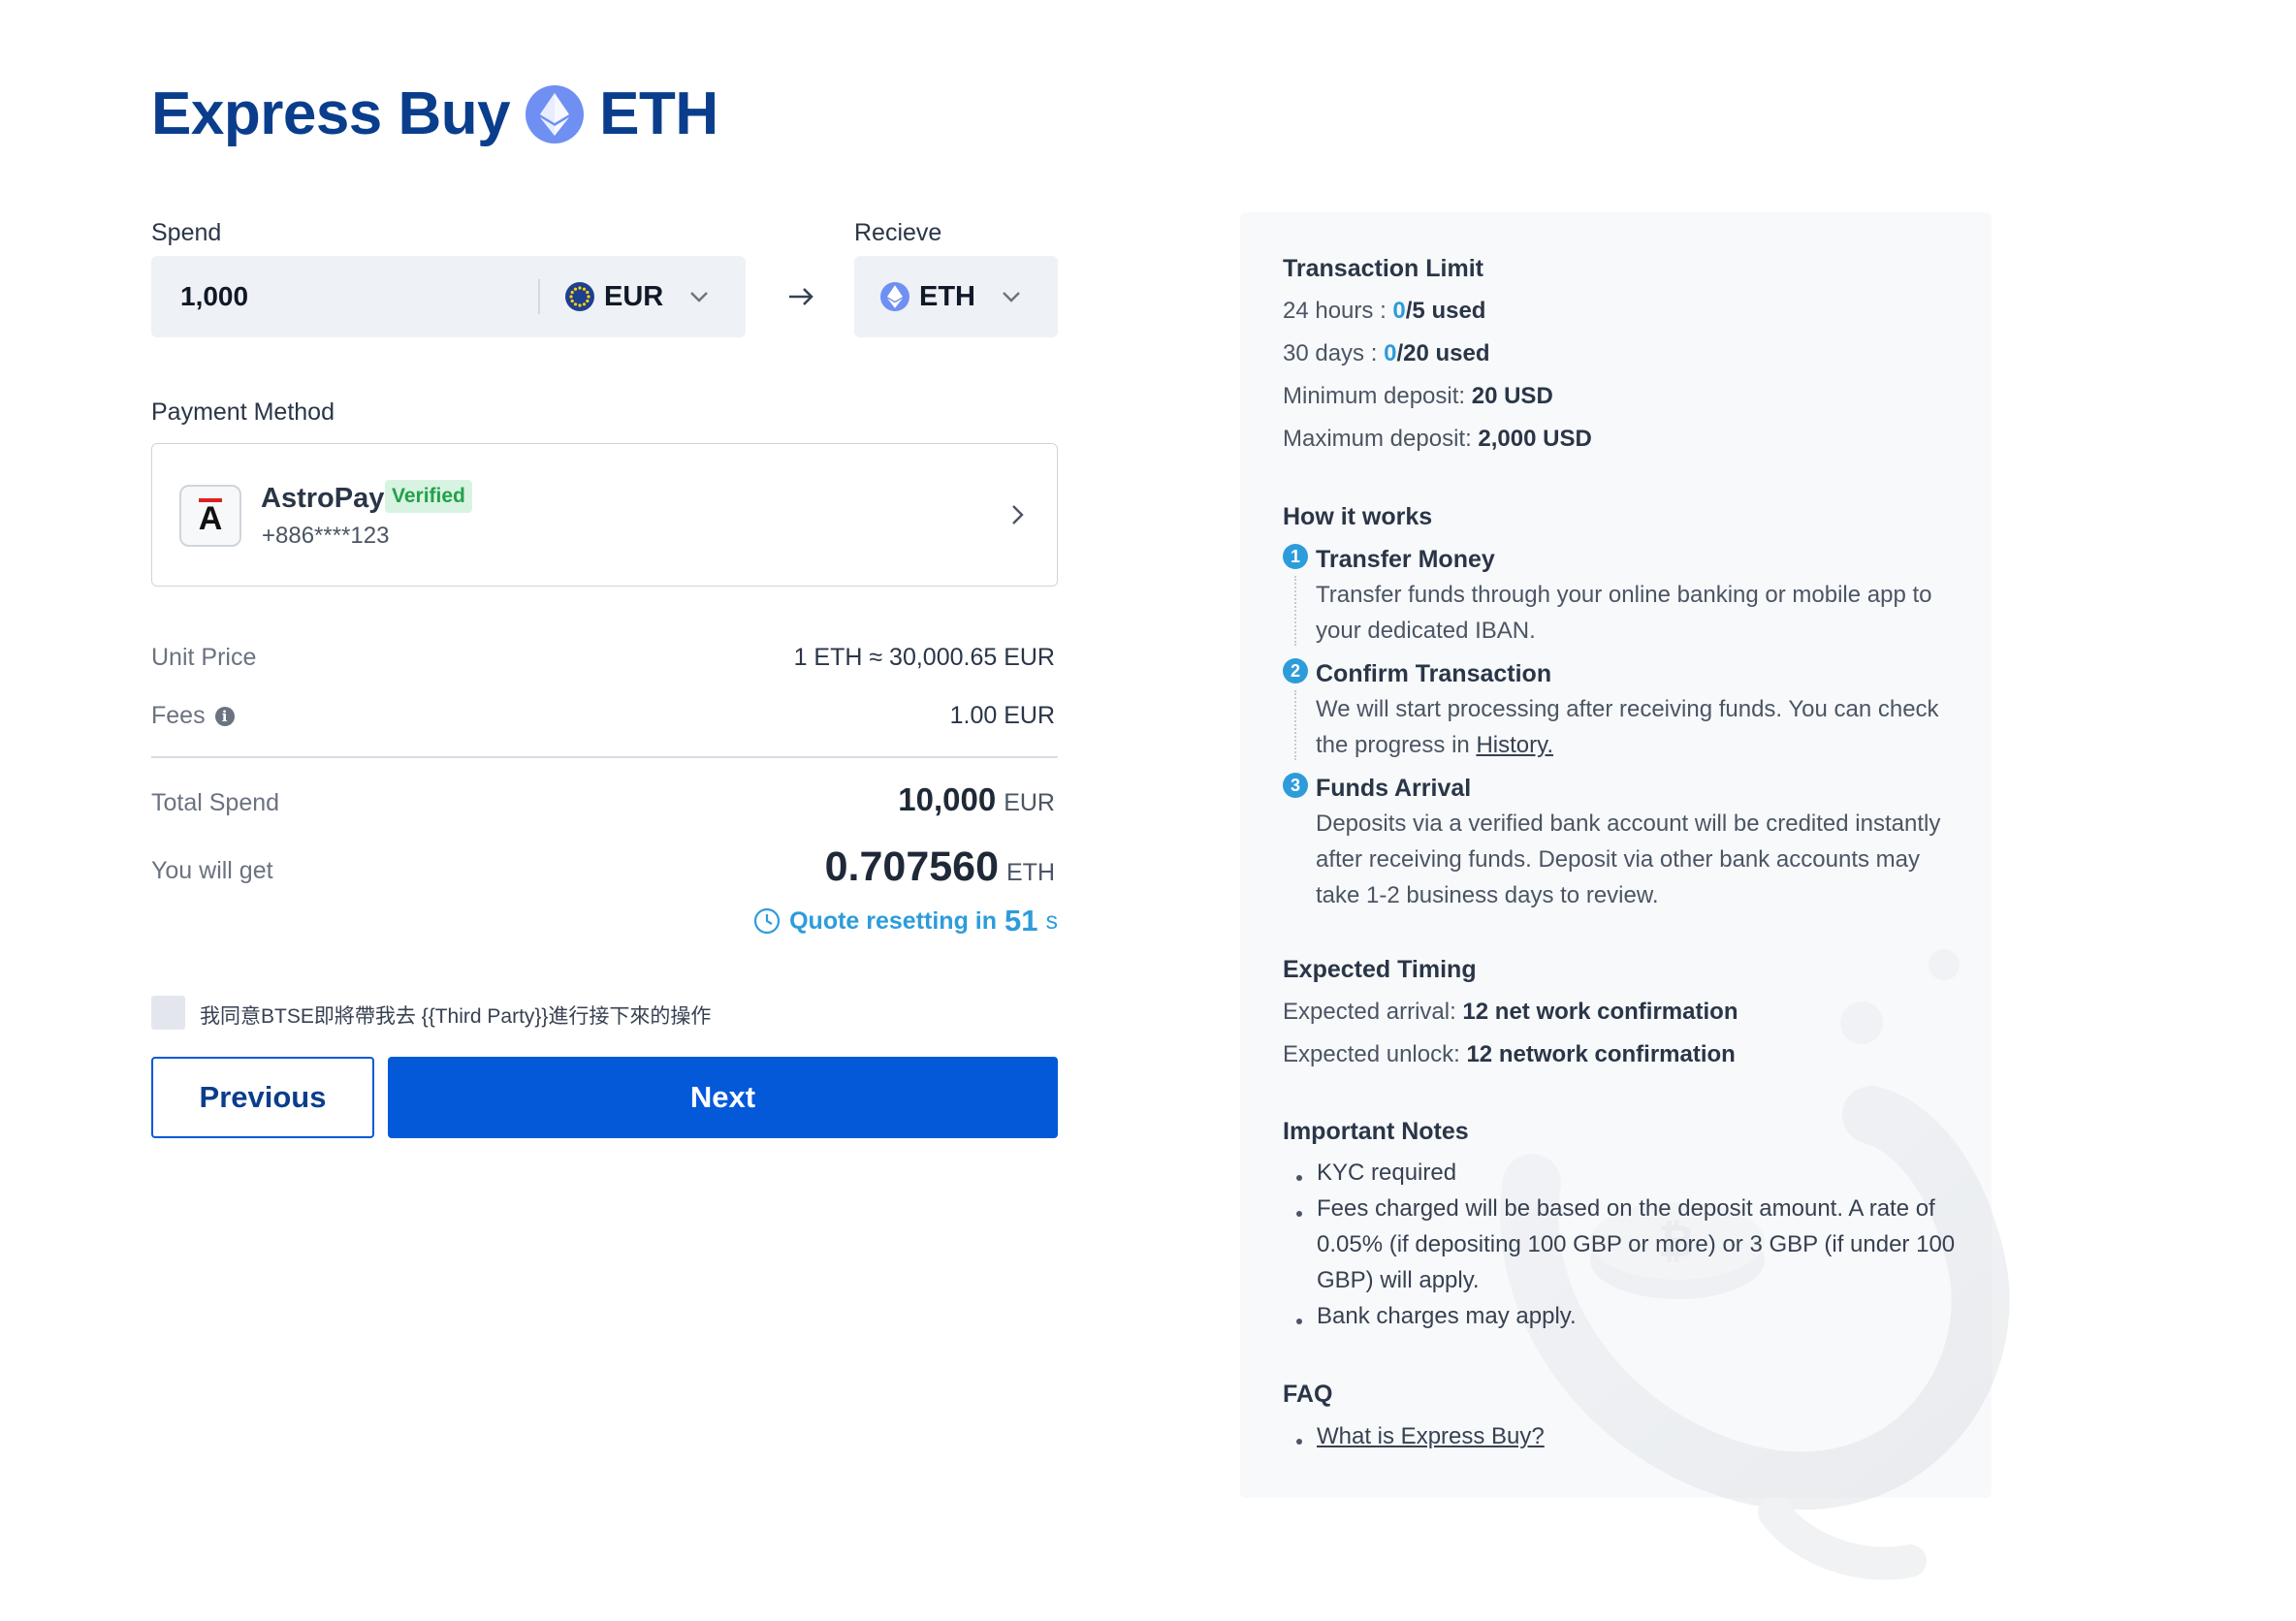 Image resolution: width=2296 pixels, height=1621 pixels. I want to click on you-will-get-value: 0.707560 ETH, so click(940, 867).